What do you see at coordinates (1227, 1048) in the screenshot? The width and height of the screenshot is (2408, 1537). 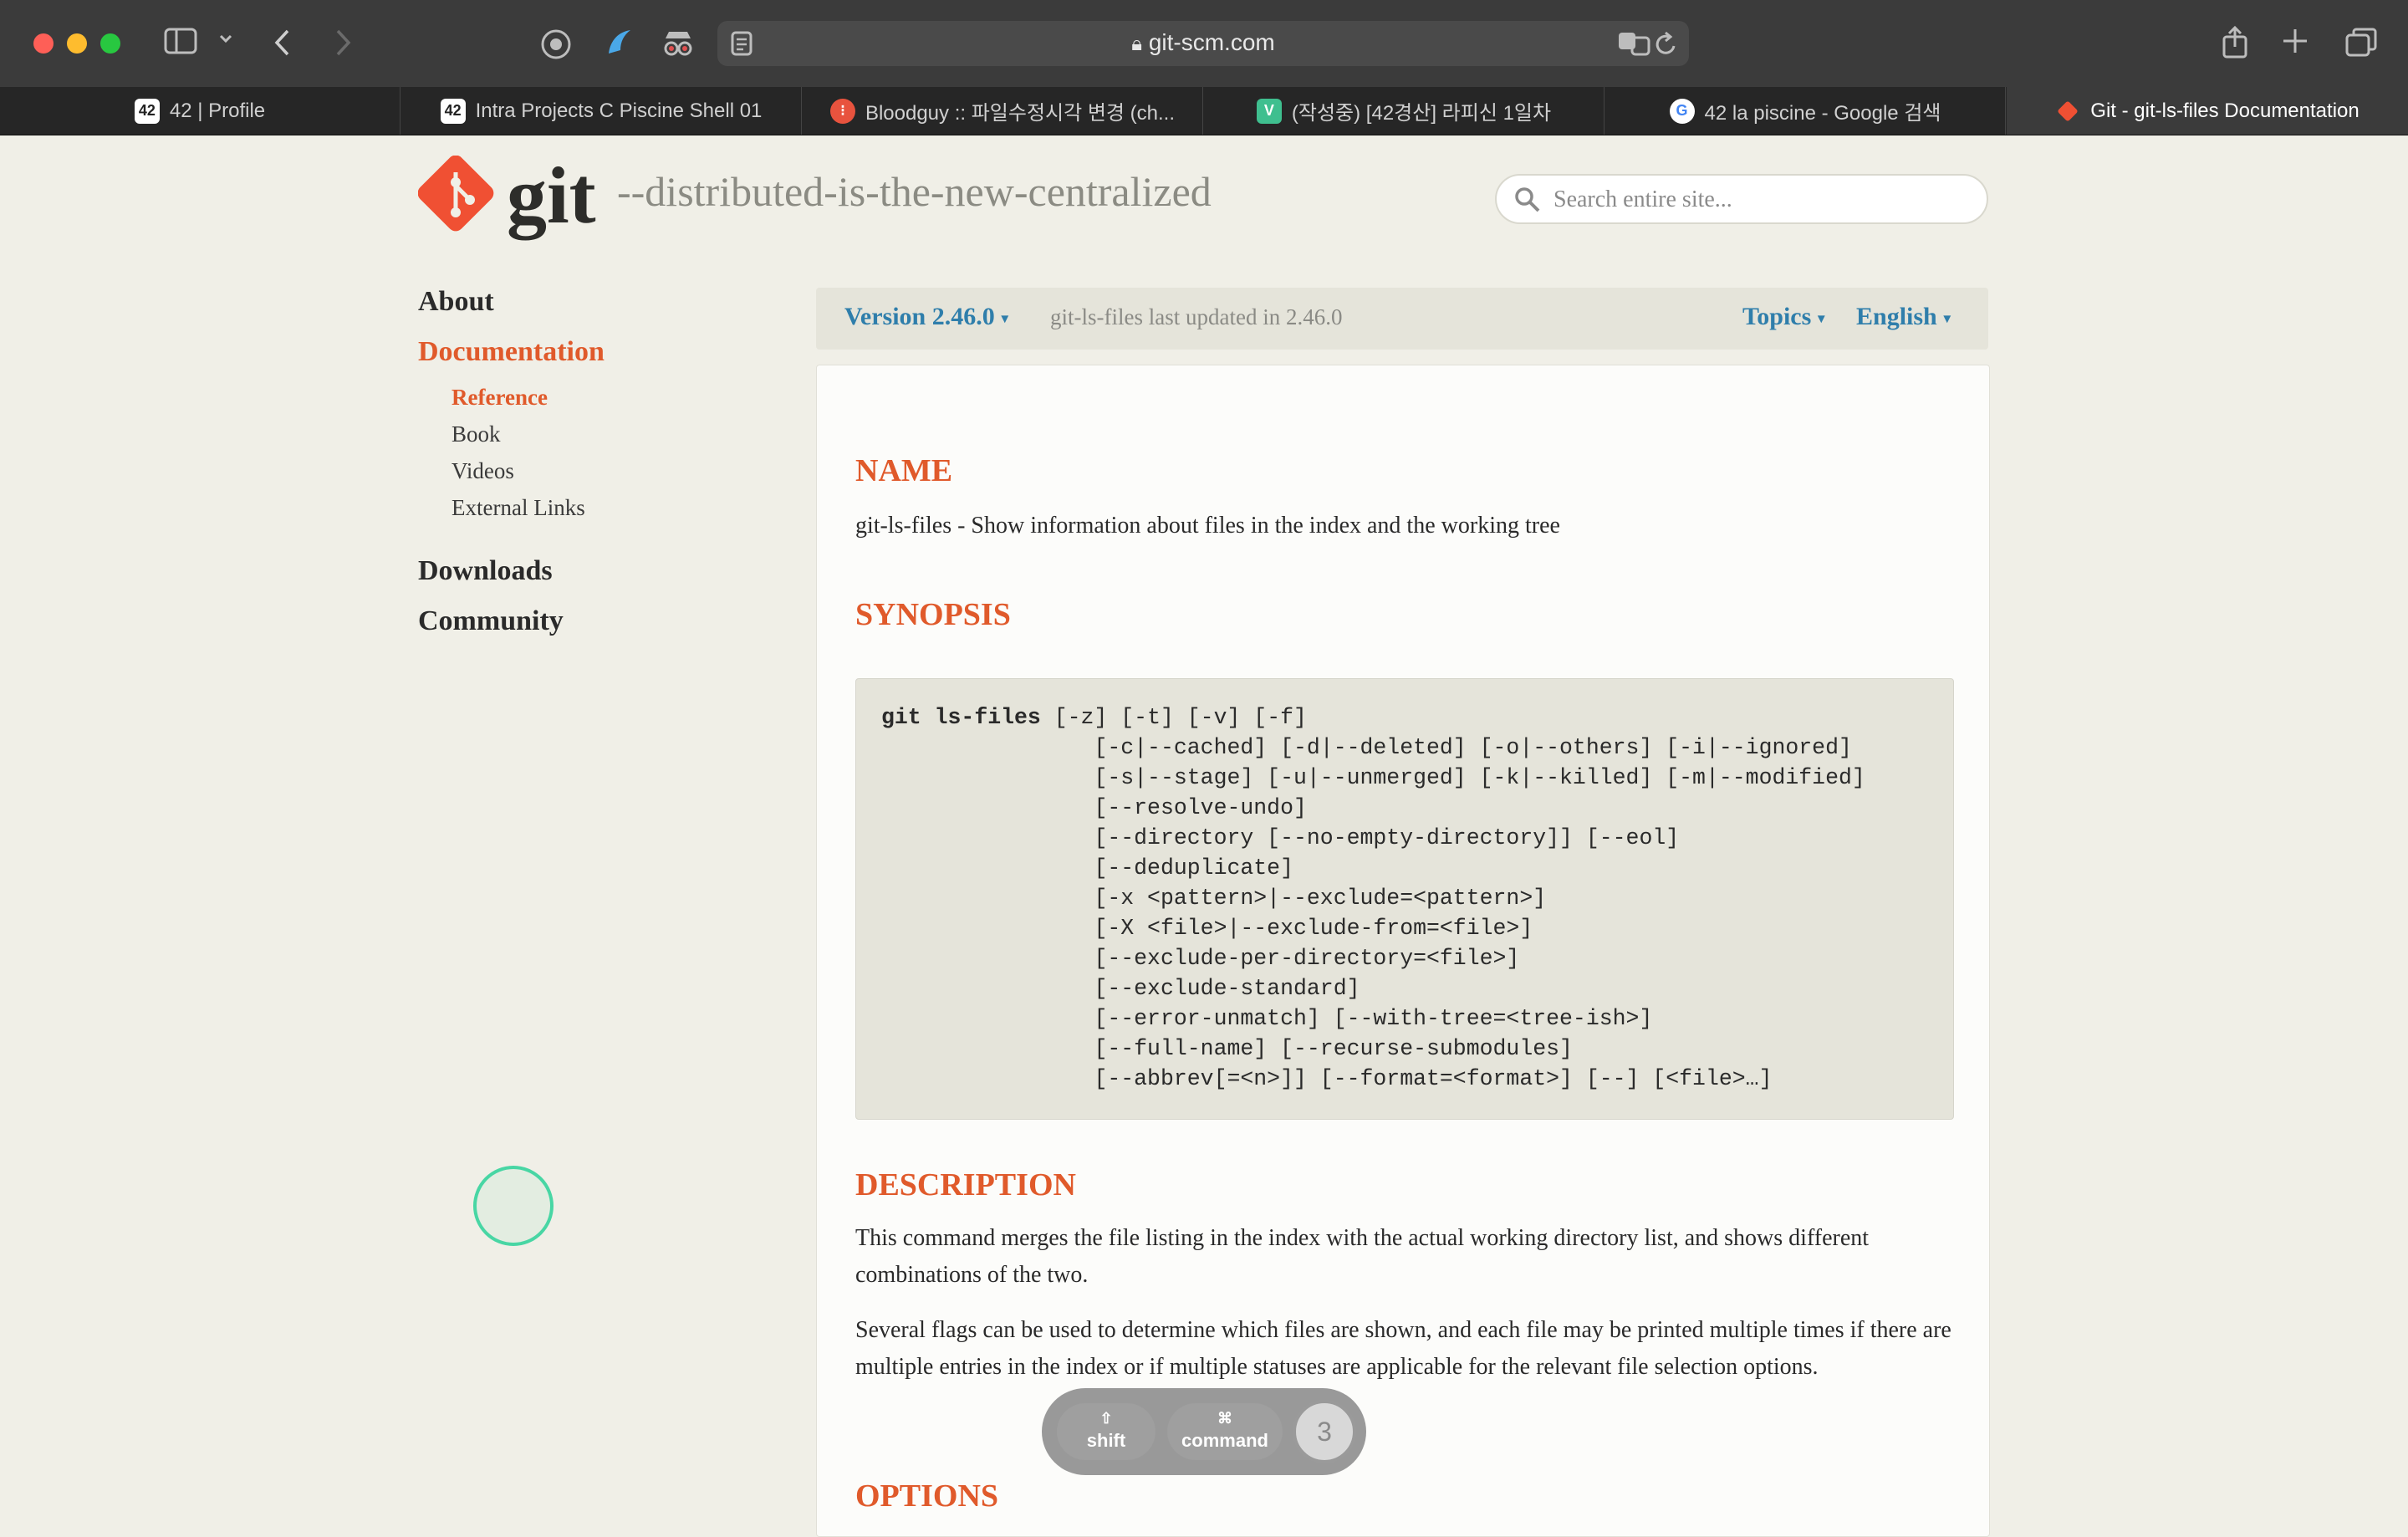 I see `synopsis-line: [--full-name] [--recurse-submodules]` at bounding box center [1227, 1048].